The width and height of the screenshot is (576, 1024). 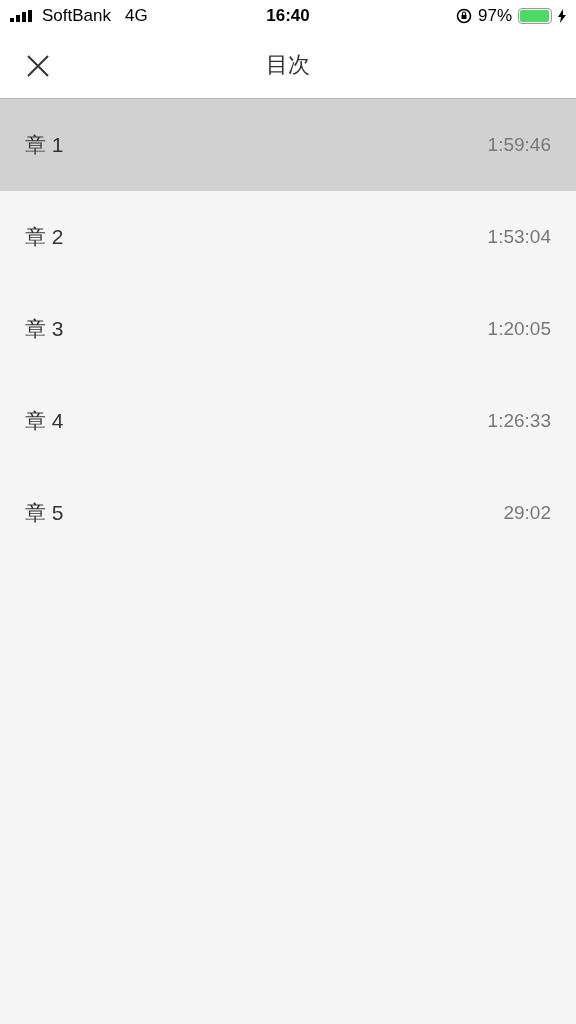 What do you see at coordinates (44, 421) in the screenshot?
I see `chapter-title: 章 4` at bounding box center [44, 421].